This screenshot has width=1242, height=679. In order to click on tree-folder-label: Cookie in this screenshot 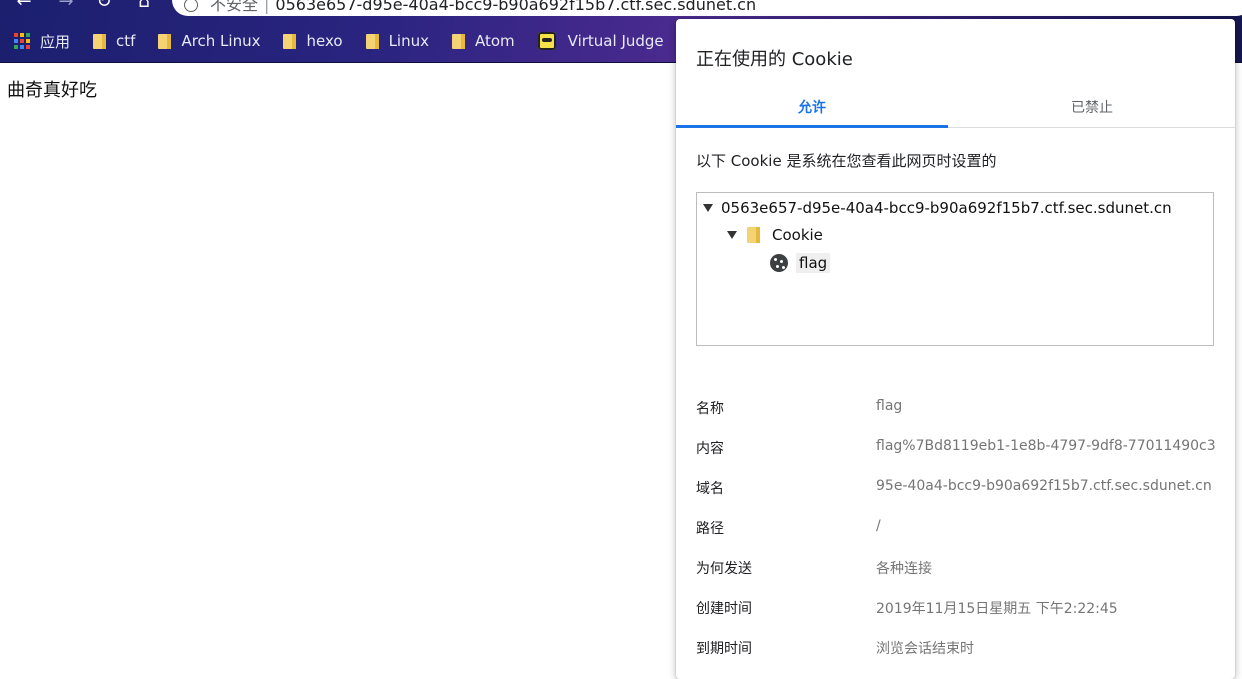, I will do `click(797, 235)`.